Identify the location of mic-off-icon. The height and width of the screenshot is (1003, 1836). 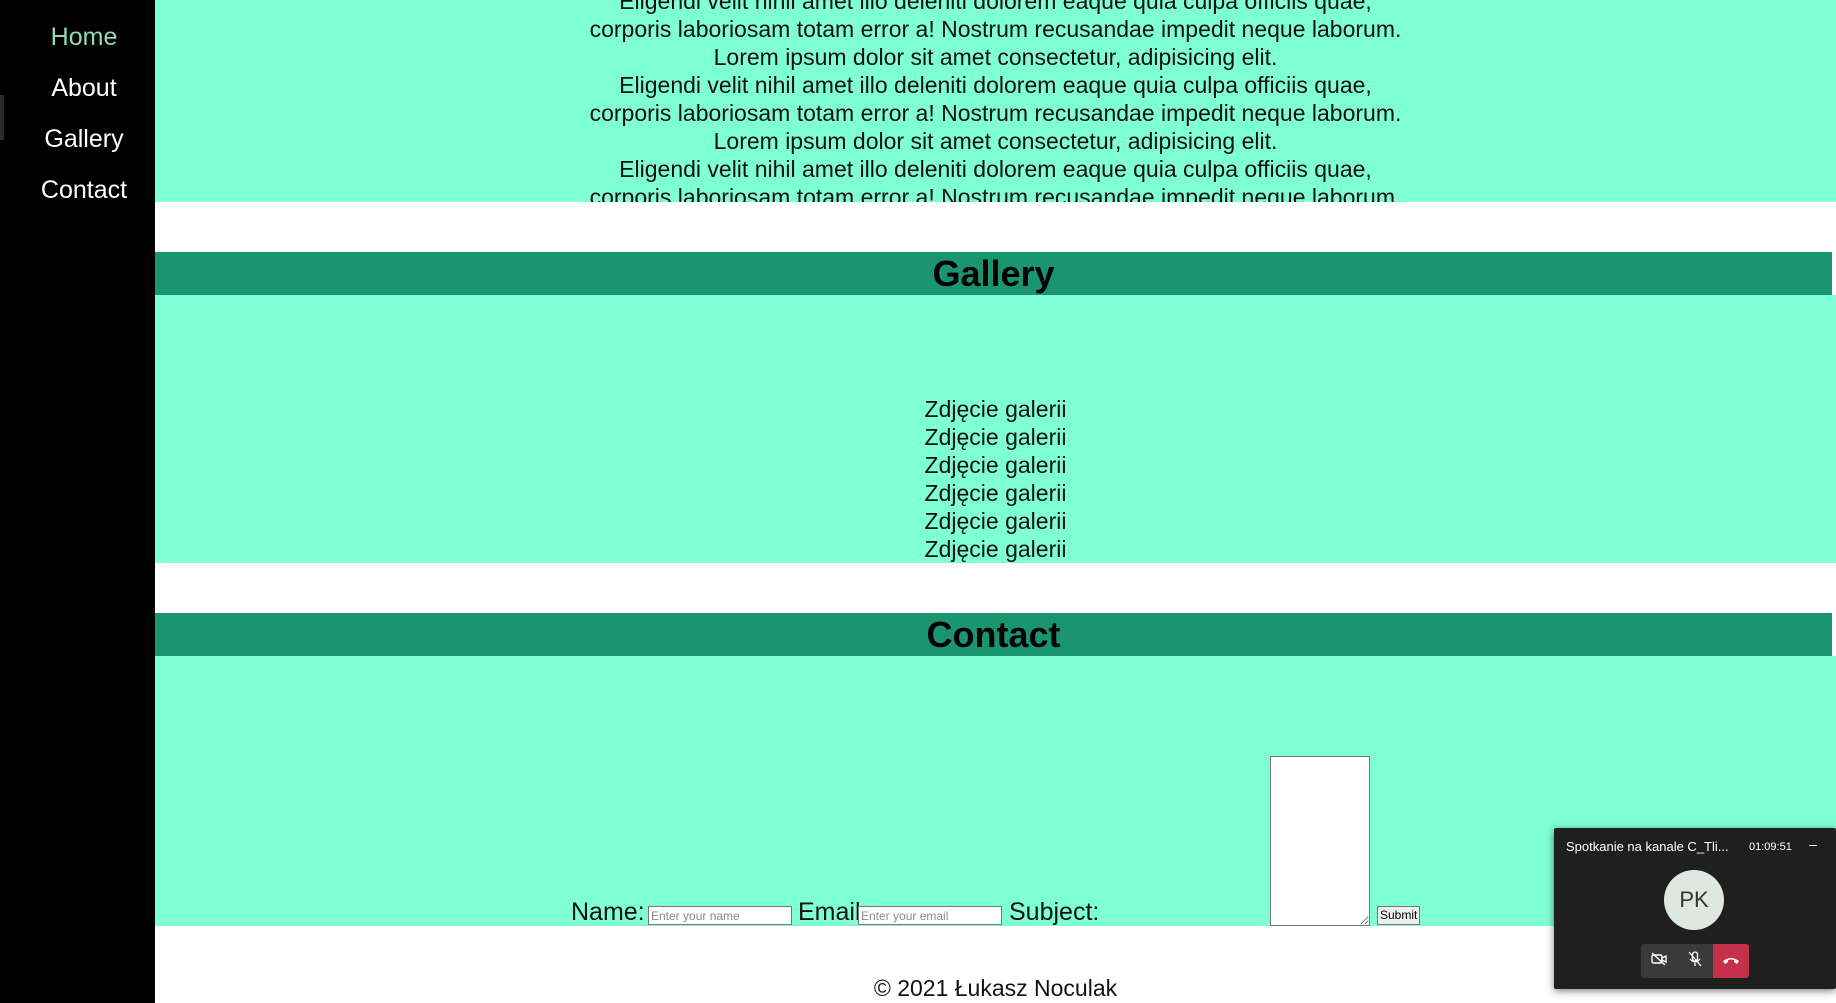
(1695, 961).